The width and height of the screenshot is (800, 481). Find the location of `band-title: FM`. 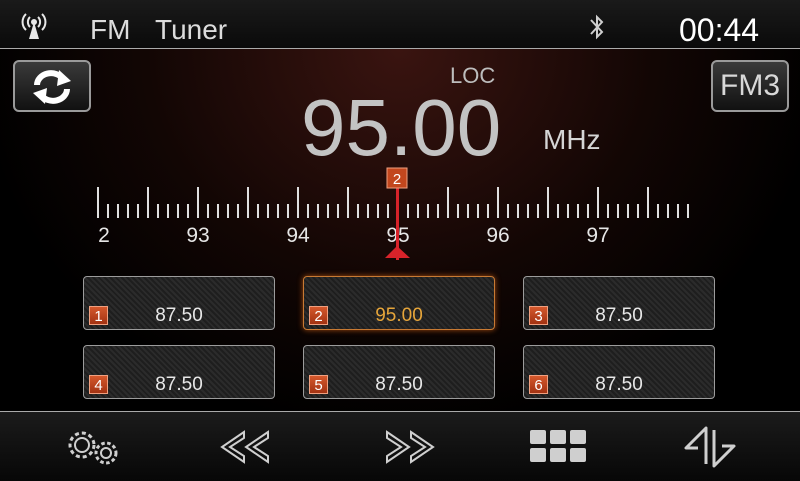

band-title: FM is located at coordinates (110, 29).